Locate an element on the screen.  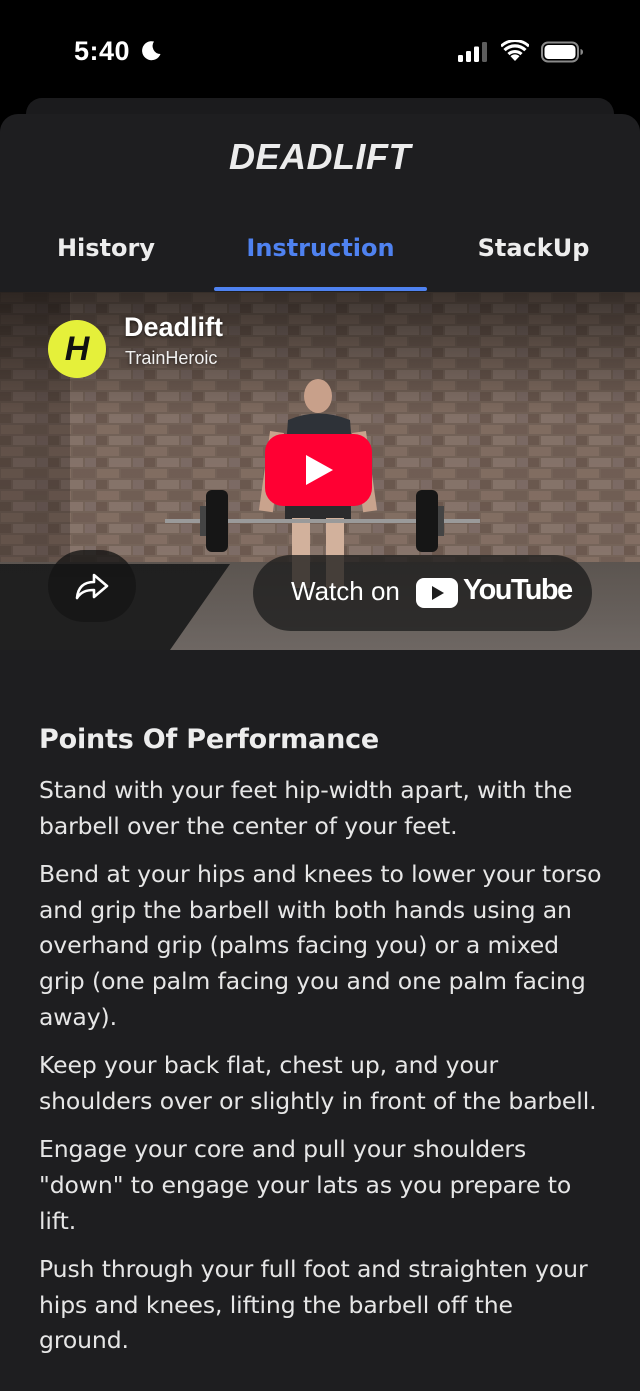
video-channel-name: TrainHeroic is located at coordinates (171, 358).